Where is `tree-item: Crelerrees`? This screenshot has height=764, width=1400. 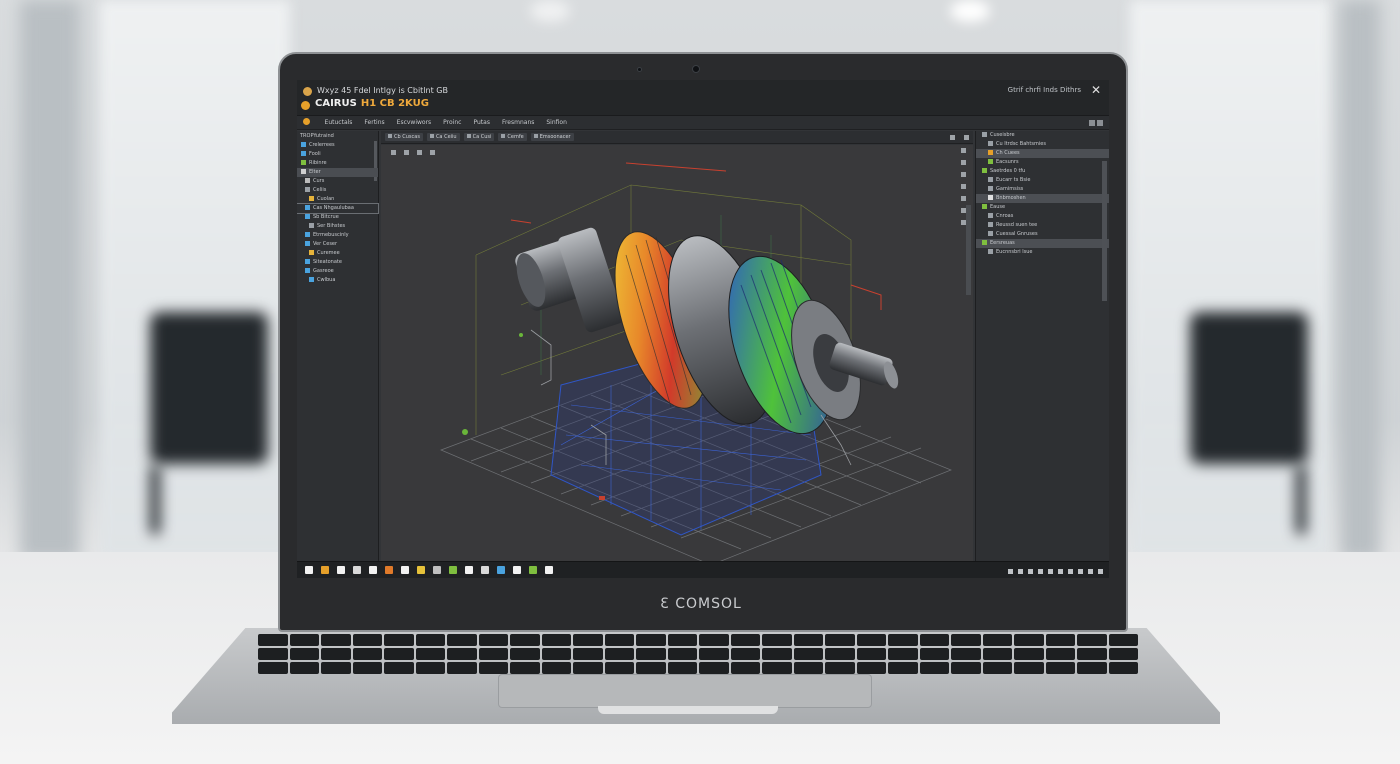 tree-item: Crelerrees is located at coordinates (337, 145).